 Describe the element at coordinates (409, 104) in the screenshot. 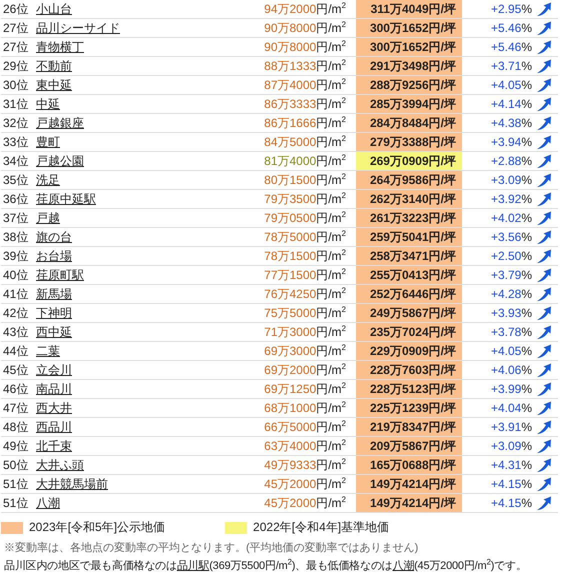

I see `price-per-tsubo: 285万3994円/坪` at that location.